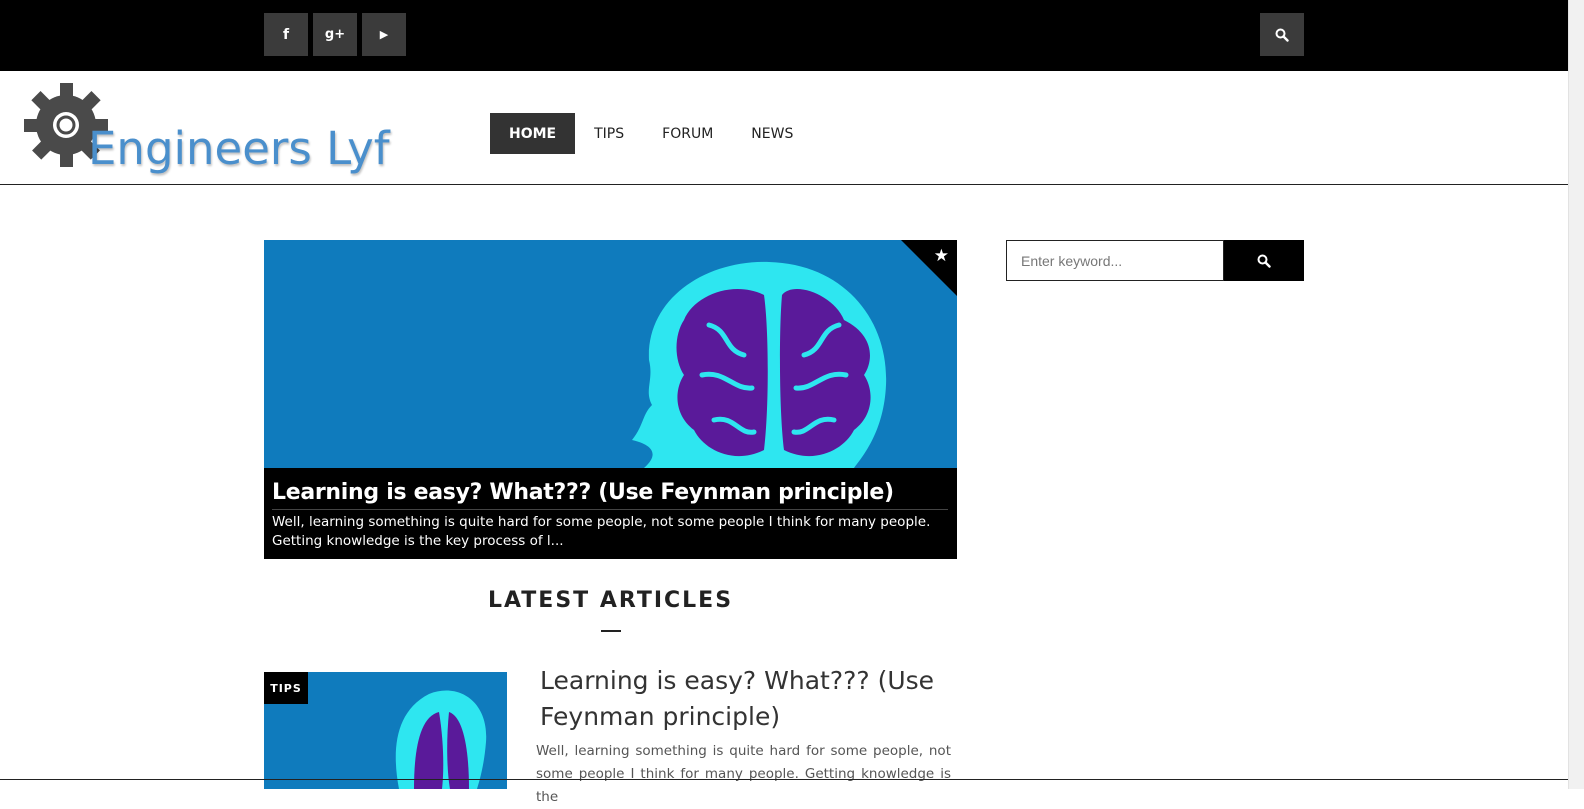  I want to click on latest-articles-heading: LATEST ARTICLES, so click(610, 600).